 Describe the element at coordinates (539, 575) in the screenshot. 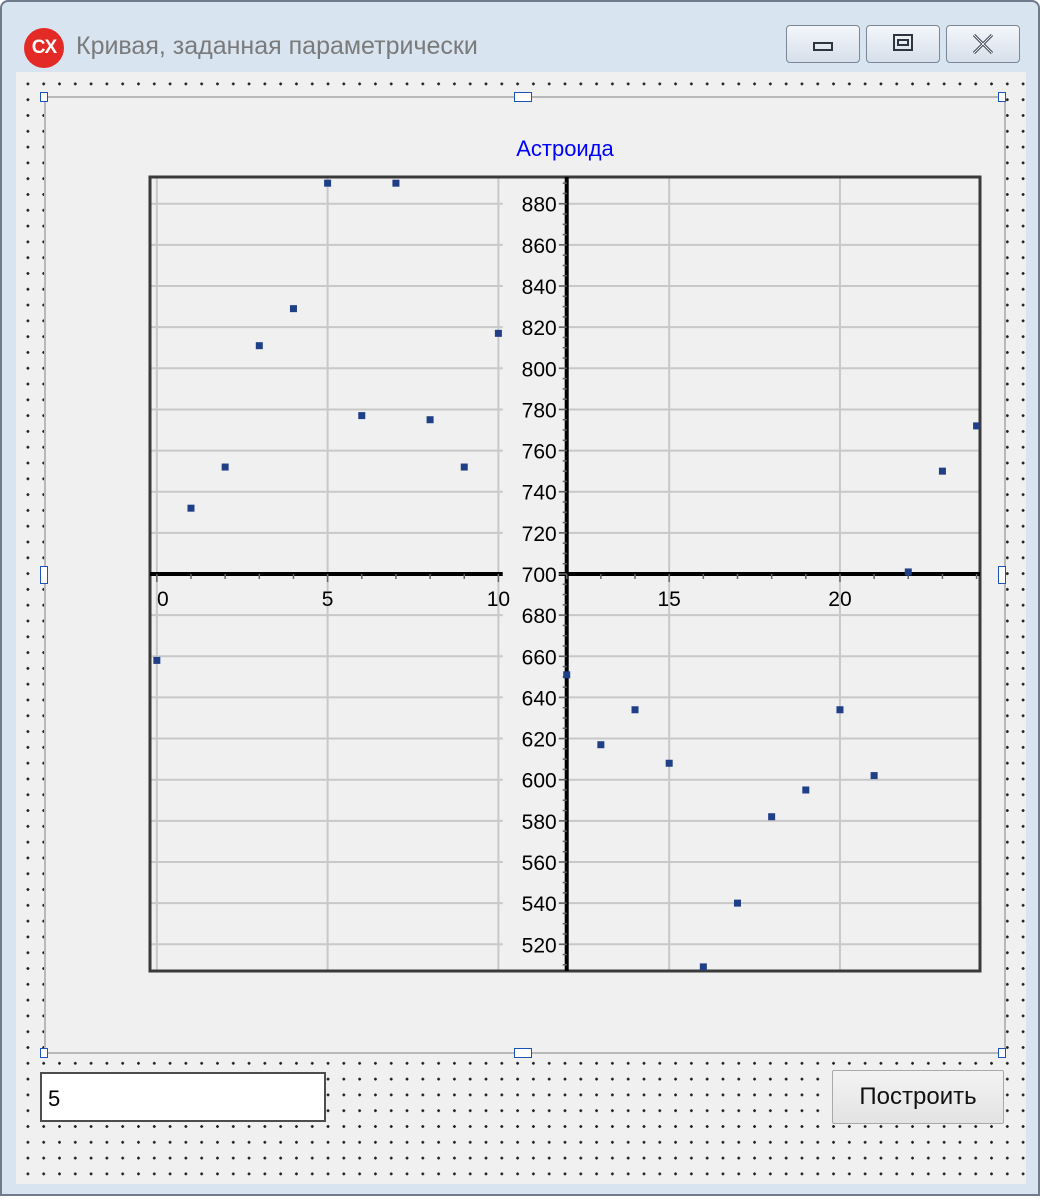

I see `y-tick-label: 700` at that location.